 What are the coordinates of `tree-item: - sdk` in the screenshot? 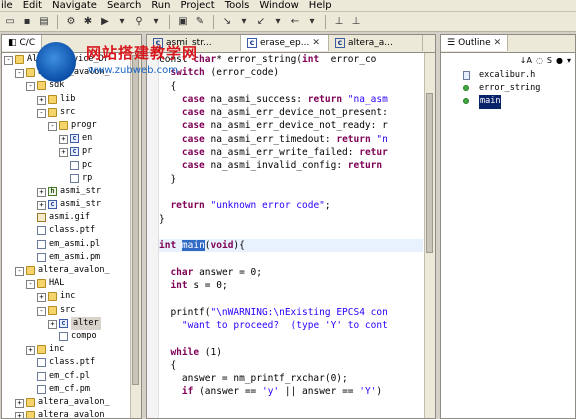 It's located at (66, 85).